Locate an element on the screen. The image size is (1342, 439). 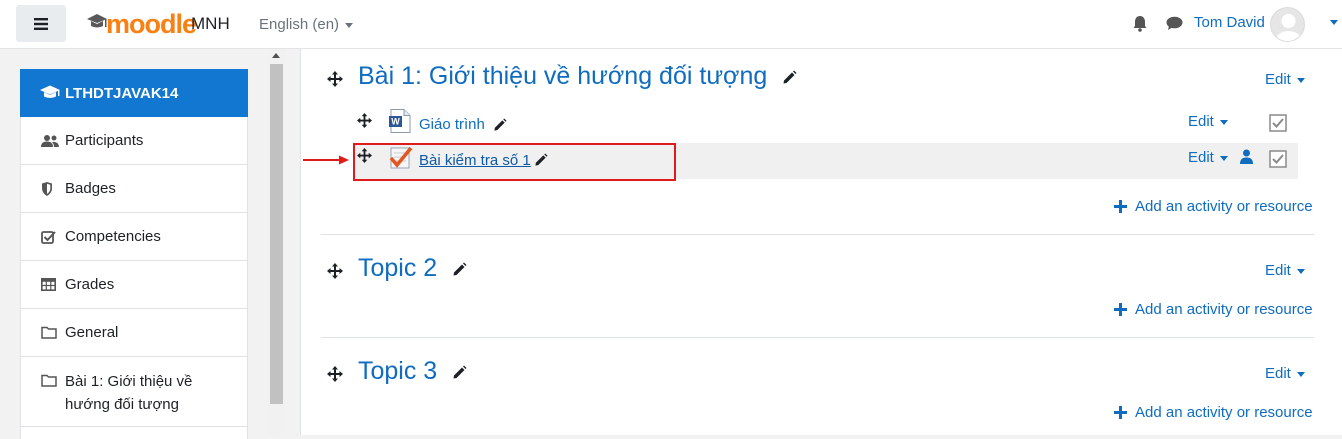
shield-icon is located at coordinates (47, 188).